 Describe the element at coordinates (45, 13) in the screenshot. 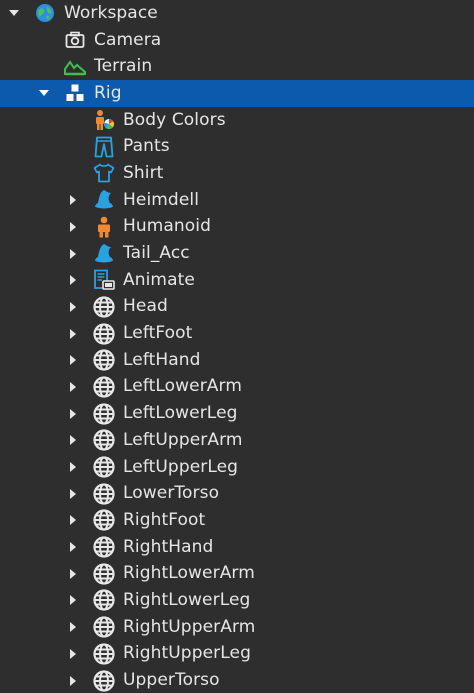

I see `workspace-globe-icon` at that location.